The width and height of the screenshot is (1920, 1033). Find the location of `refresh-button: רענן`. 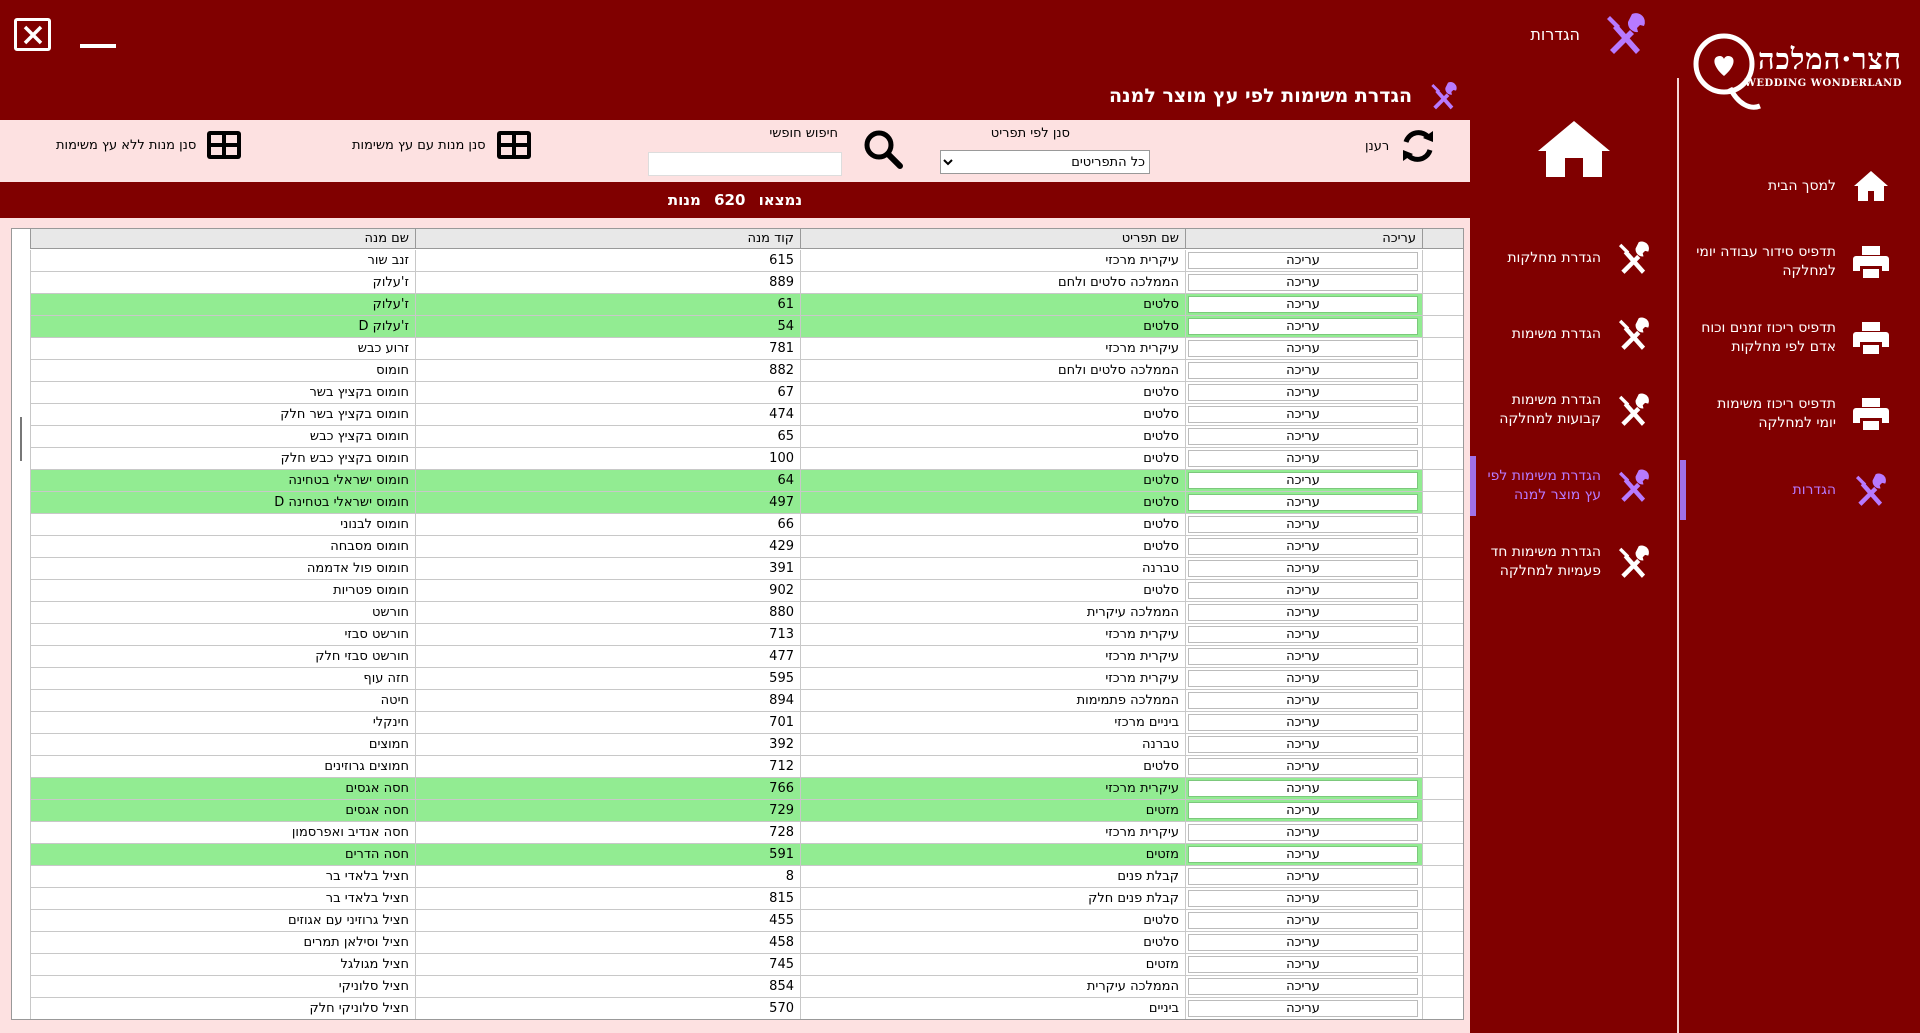

refresh-button: רענן is located at coordinates (1401, 146).